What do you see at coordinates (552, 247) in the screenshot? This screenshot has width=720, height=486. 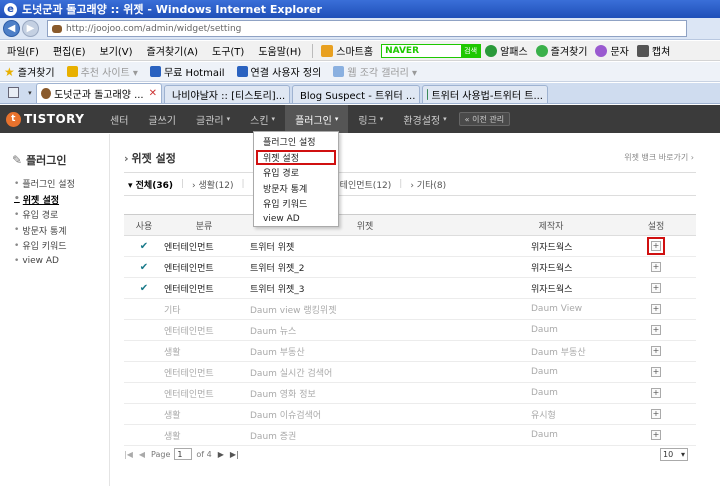 I see `maker-cell: 위자드웍스` at bounding box center [552, 247].